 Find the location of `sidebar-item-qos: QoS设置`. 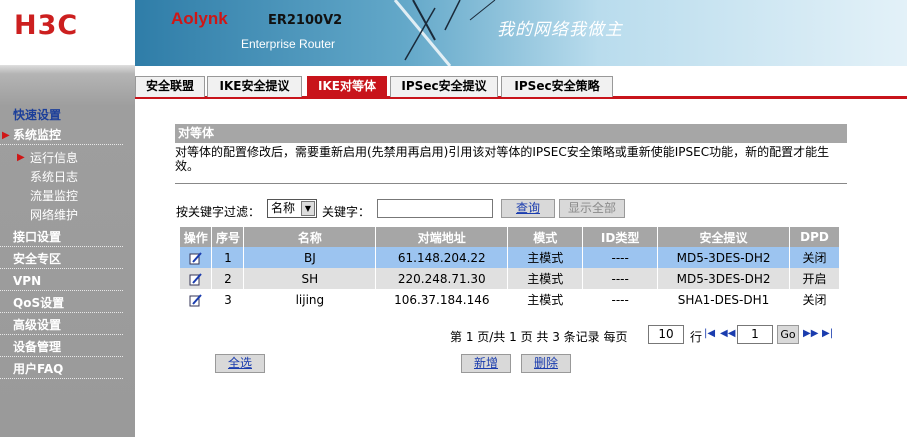

sidebar-item-qos: QoS设置 is located at coordinates (61, 303).